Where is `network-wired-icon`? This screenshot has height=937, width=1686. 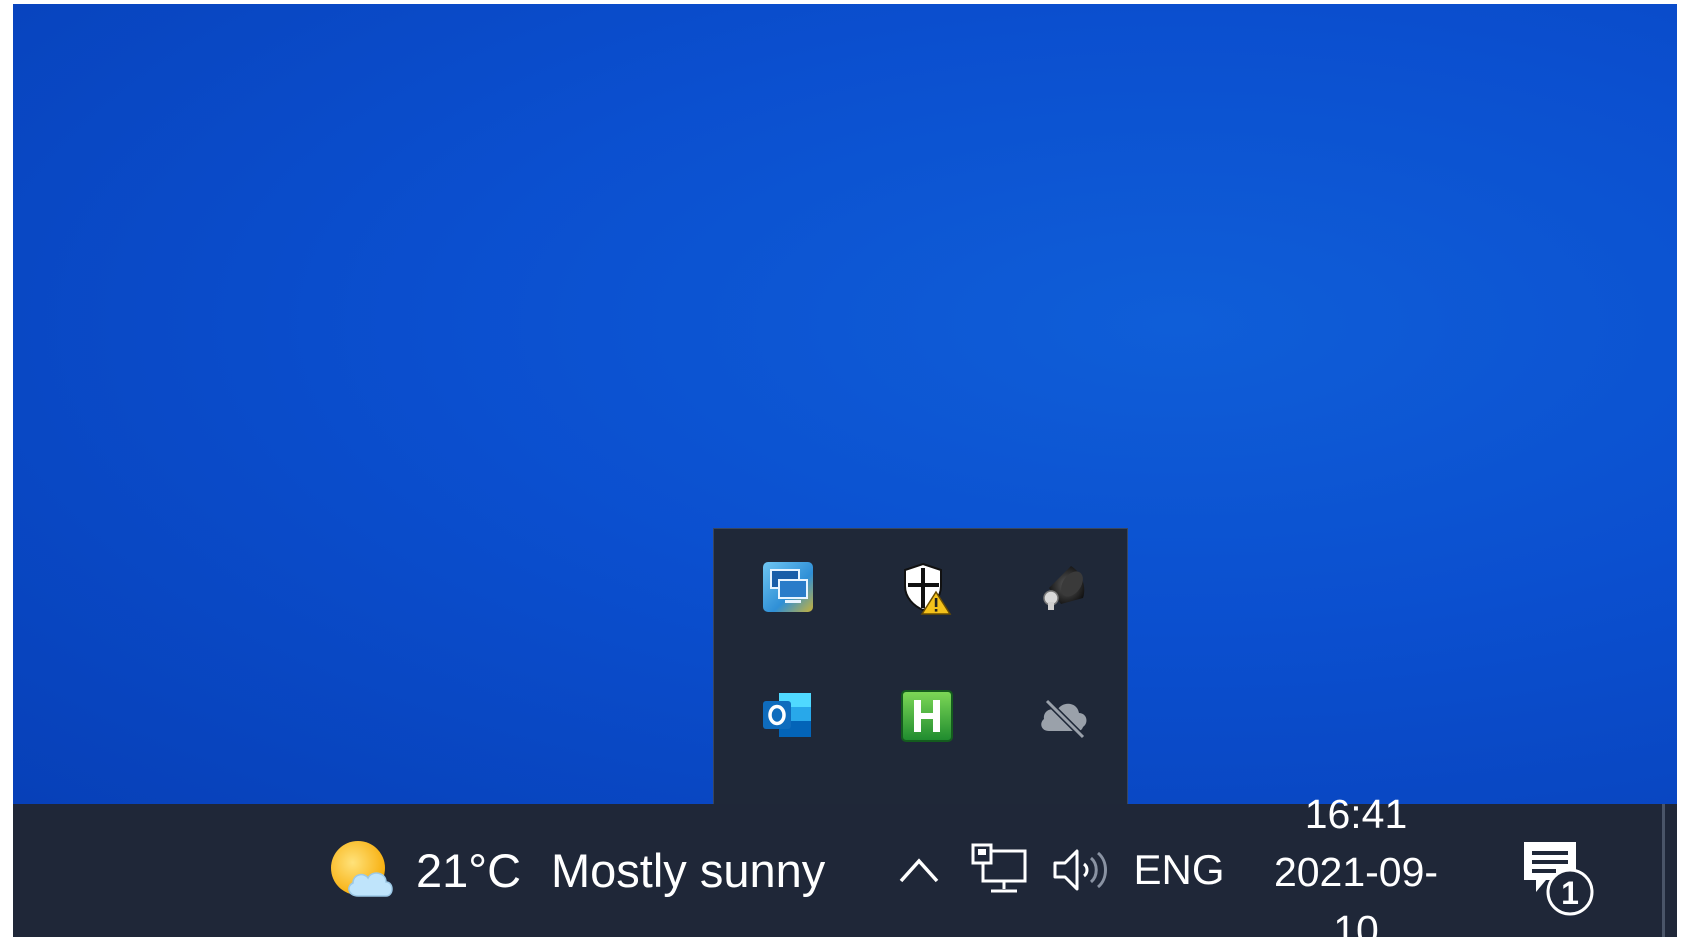 network-wired-icon is located at coordinates (999, 868).